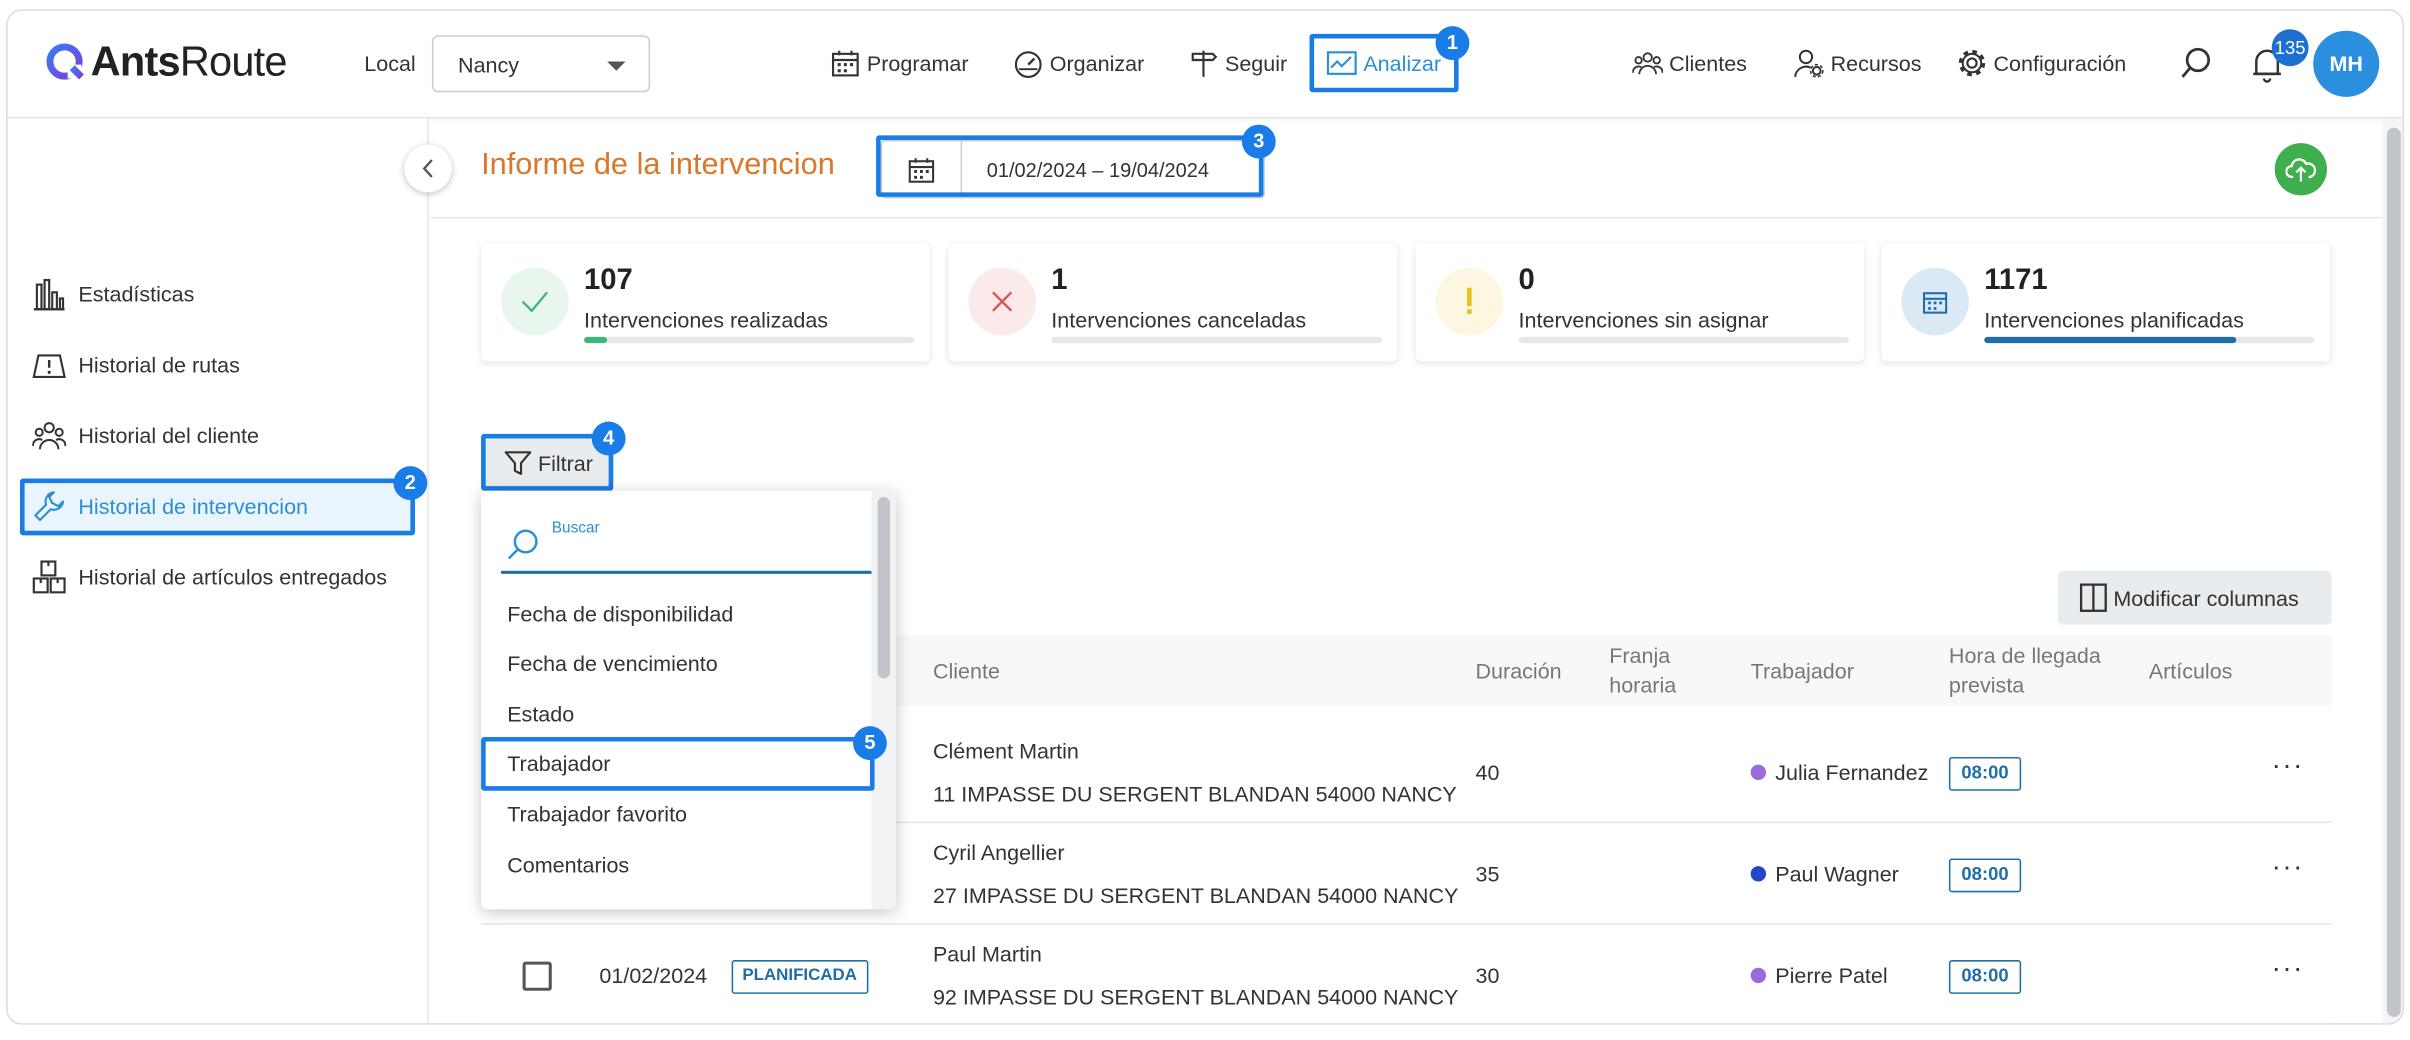  Describe the element at coordinates (189, 61) in the screenshot. I see `app-logo-text: AntsRoute` at that location.